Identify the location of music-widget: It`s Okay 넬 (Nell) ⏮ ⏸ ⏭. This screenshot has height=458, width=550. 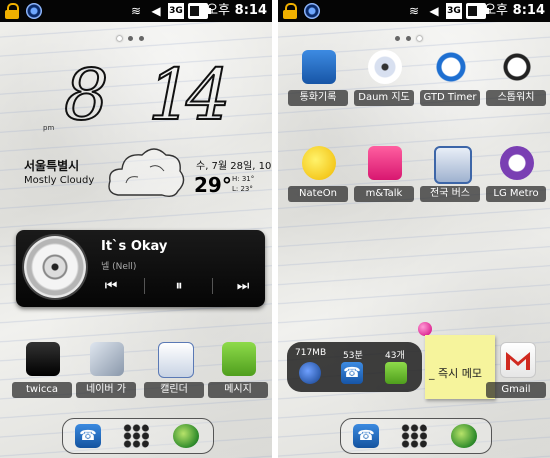
(140, 268).